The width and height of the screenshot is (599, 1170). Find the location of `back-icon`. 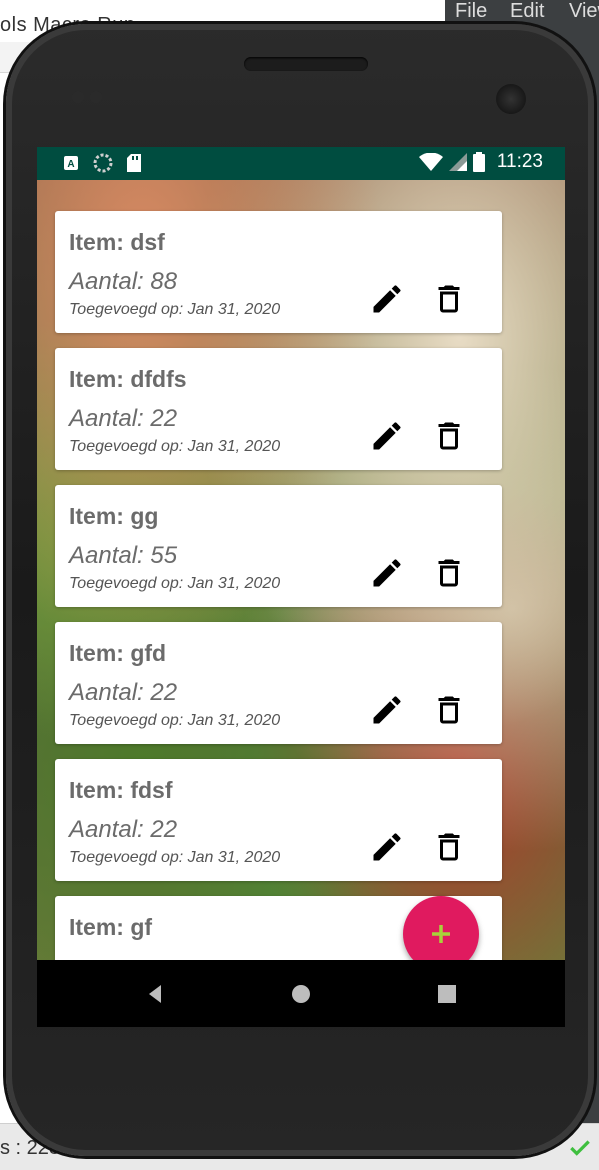

back-icon is located at coordinates (155, 994).